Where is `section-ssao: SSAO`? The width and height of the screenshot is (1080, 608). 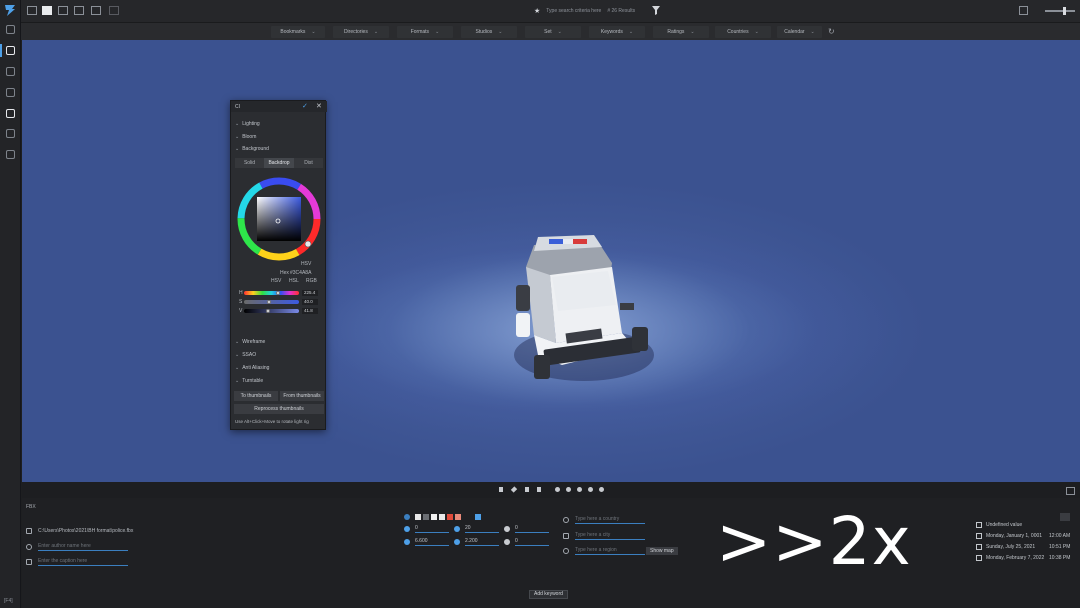 section-ssao: SSAO is located at coordinates (245, 356).